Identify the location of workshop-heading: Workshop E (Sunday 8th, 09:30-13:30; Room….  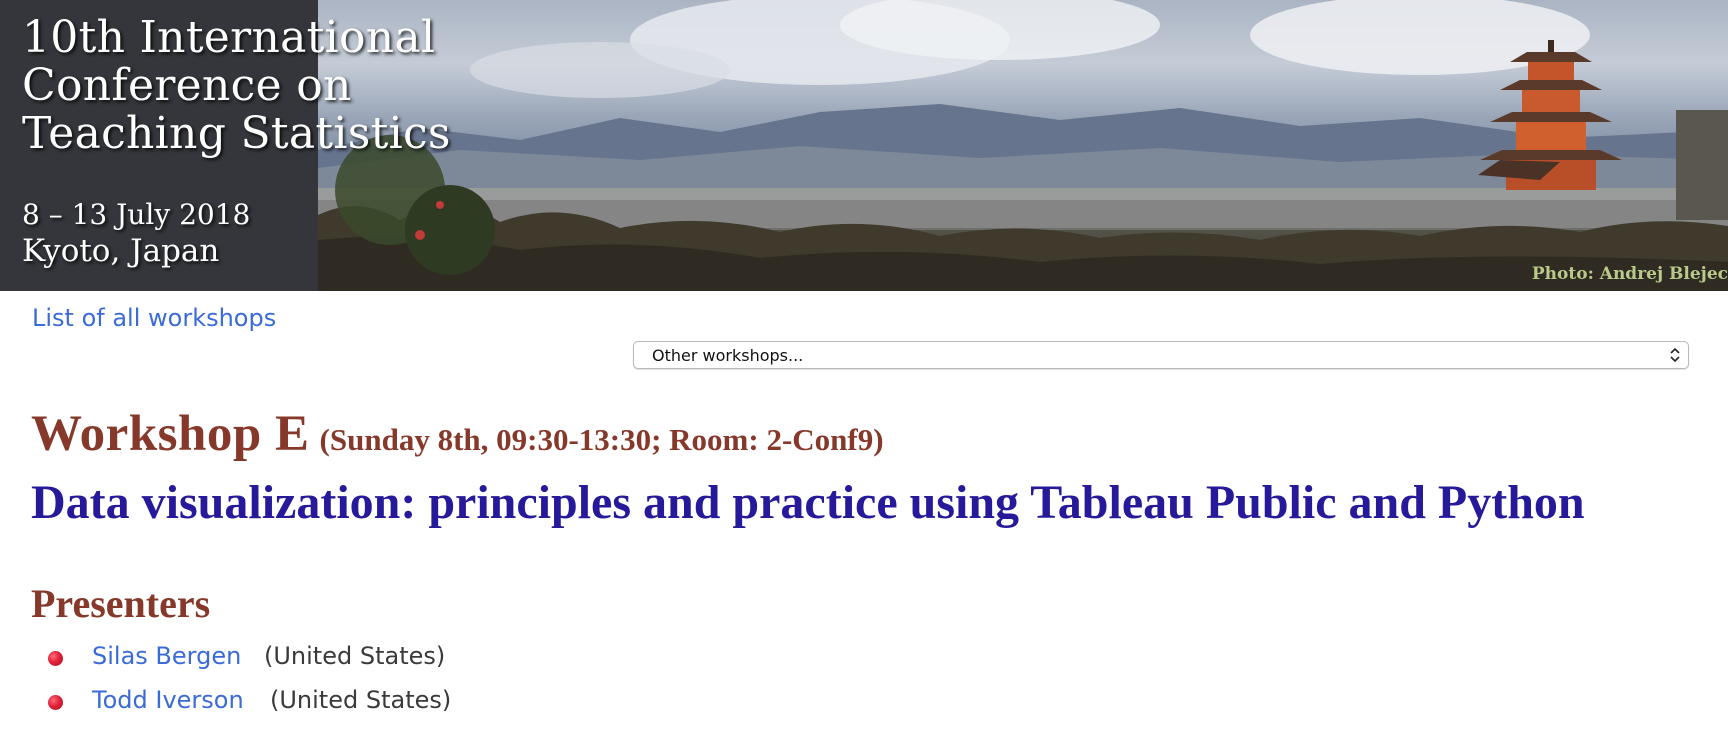
(457, 434).